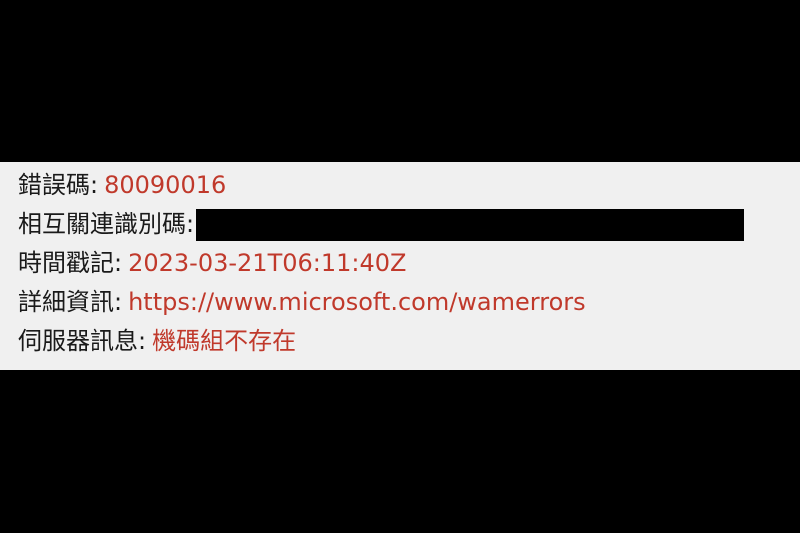 This screenshot has height=533, width=800. I want to click on correlation-id-row: 相互關連識別碼:, so click(409, 224).